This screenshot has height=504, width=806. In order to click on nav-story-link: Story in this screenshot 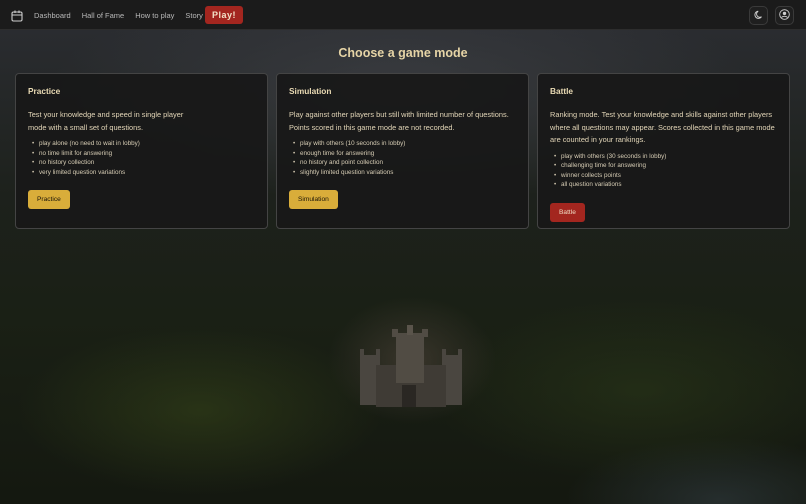, I will do `click(194, 15)`.